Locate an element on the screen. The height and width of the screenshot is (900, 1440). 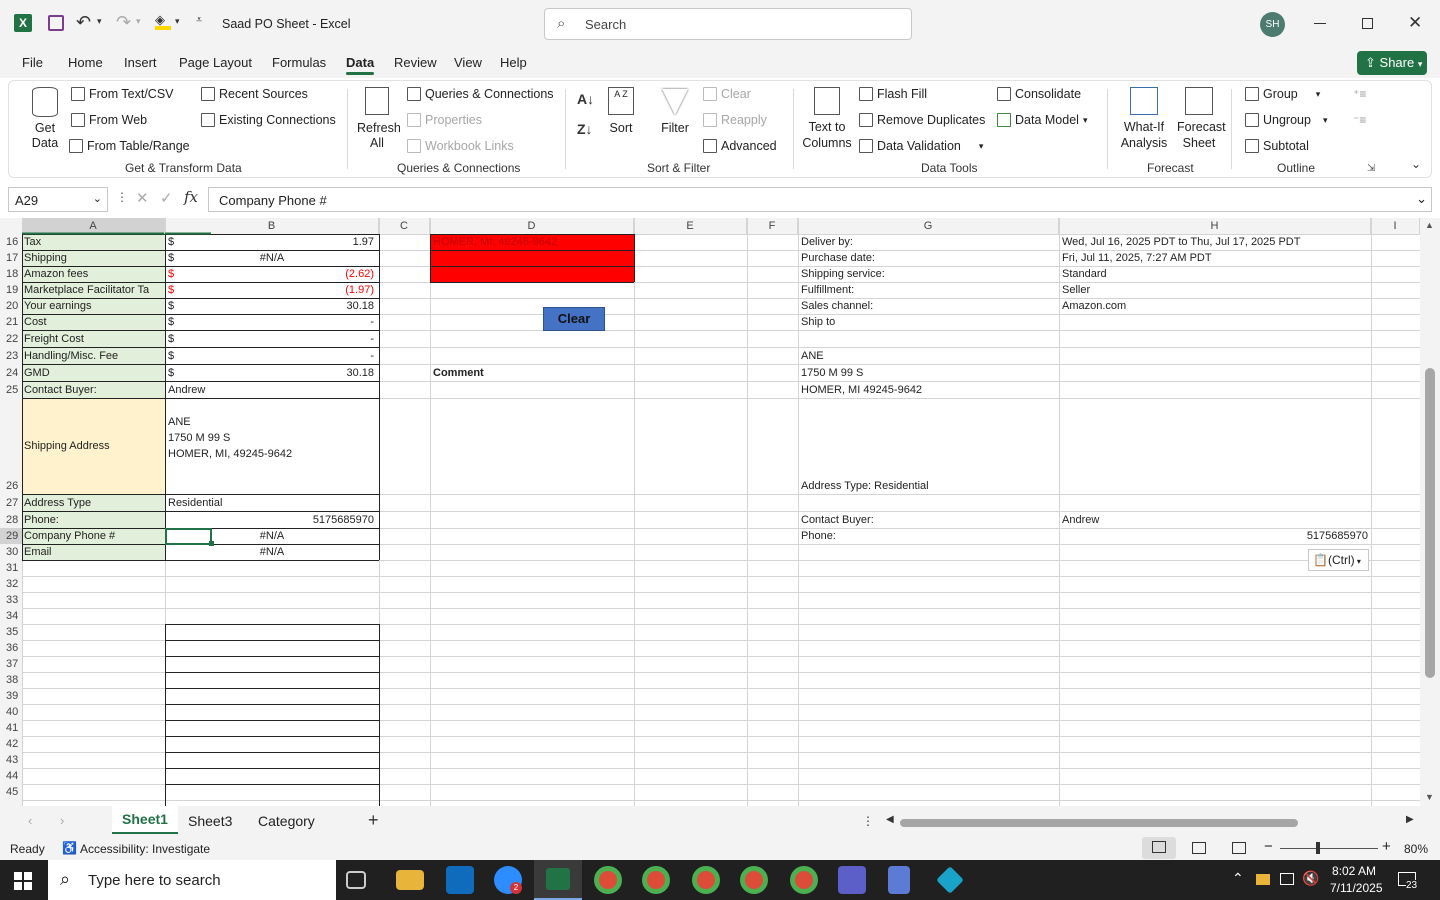
detail-label: Fulfillment: is located at coordinates (928, 290).